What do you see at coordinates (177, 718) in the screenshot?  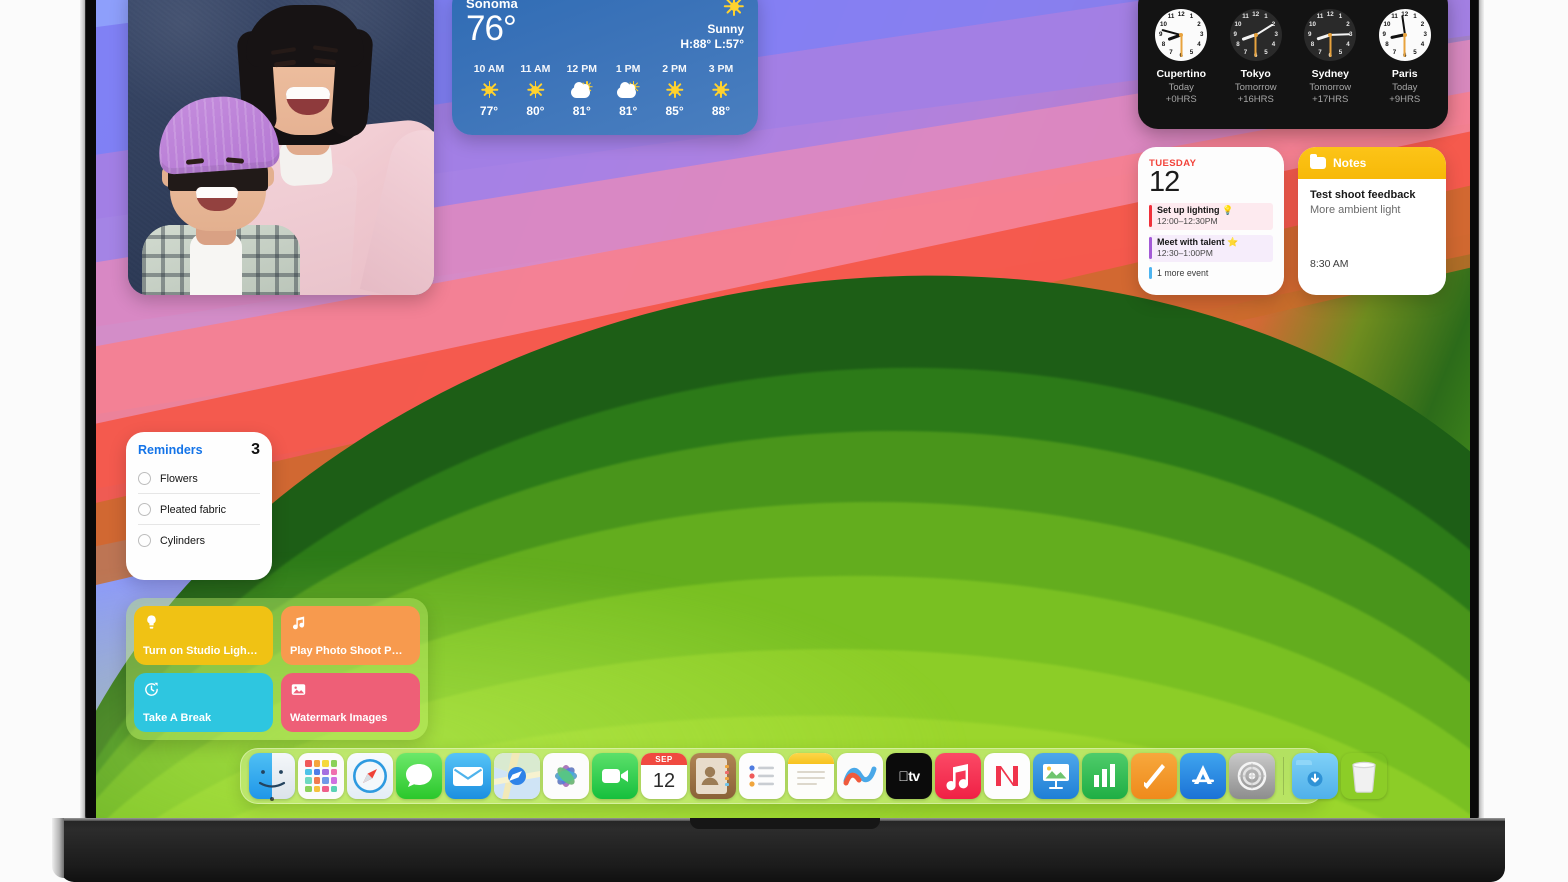 I see `shortcut-label: Take A Break` at bounding box center [177, 718].